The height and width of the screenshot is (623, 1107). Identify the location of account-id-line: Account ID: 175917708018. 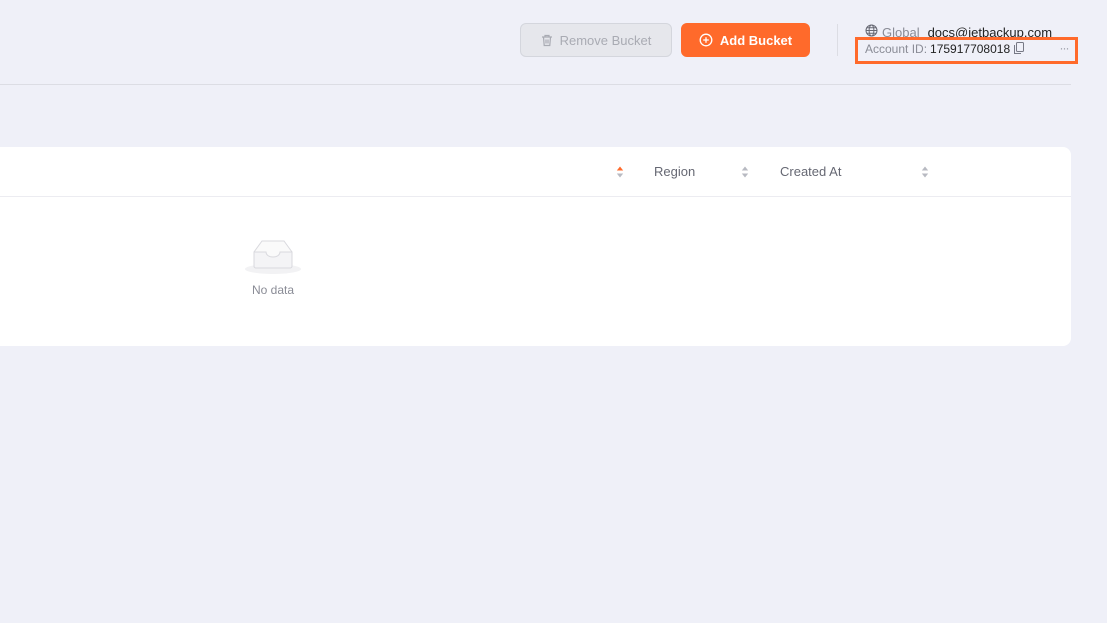
(945, 49).